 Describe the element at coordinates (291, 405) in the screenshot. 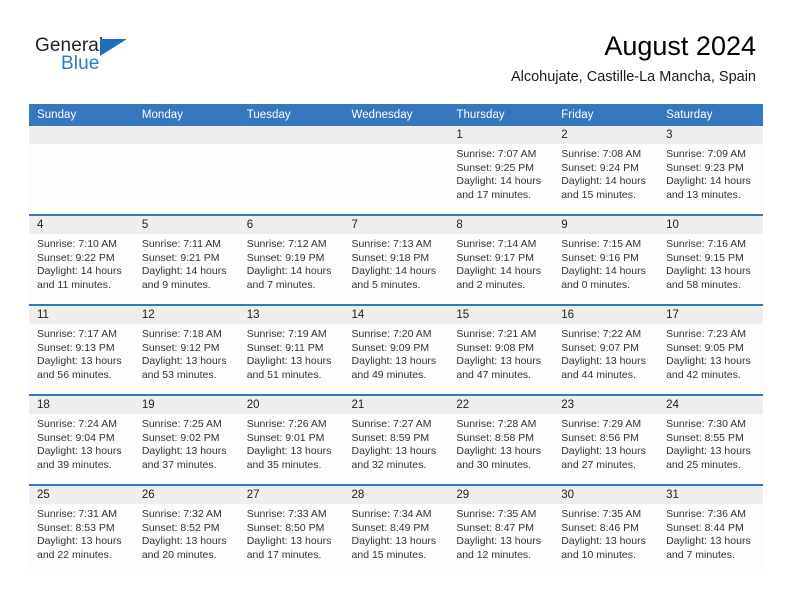

I see `day-number: 20` at that location.